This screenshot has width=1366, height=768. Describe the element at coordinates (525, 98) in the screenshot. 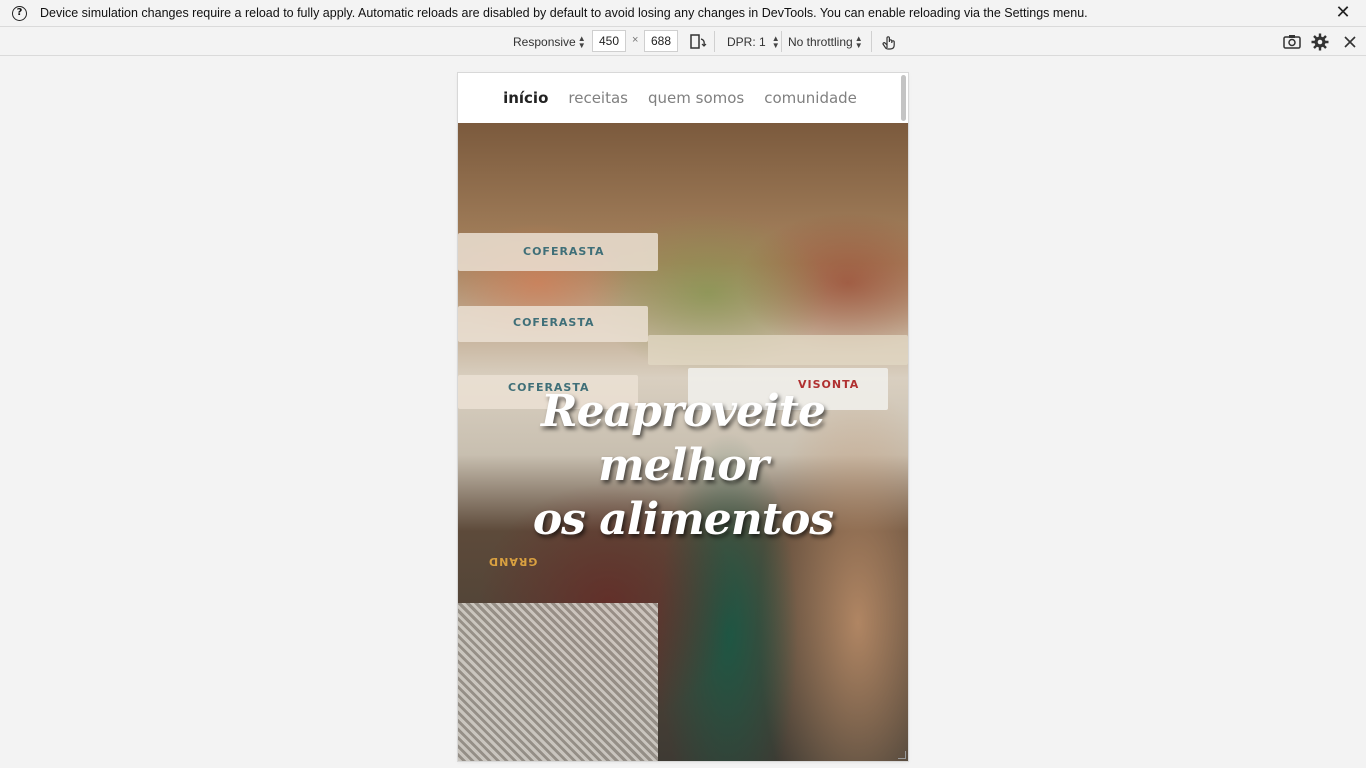

I see `nav-item-inicio: início` at that location.